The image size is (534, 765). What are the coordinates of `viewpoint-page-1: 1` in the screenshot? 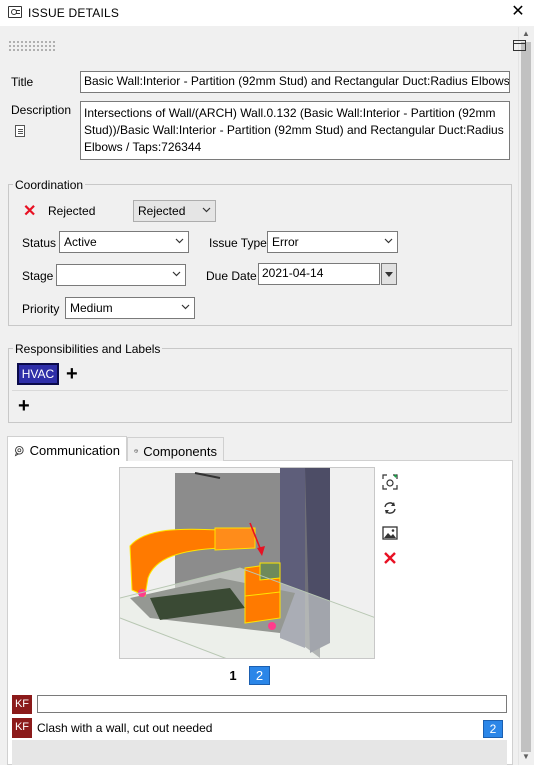 It's located at (233, 675).